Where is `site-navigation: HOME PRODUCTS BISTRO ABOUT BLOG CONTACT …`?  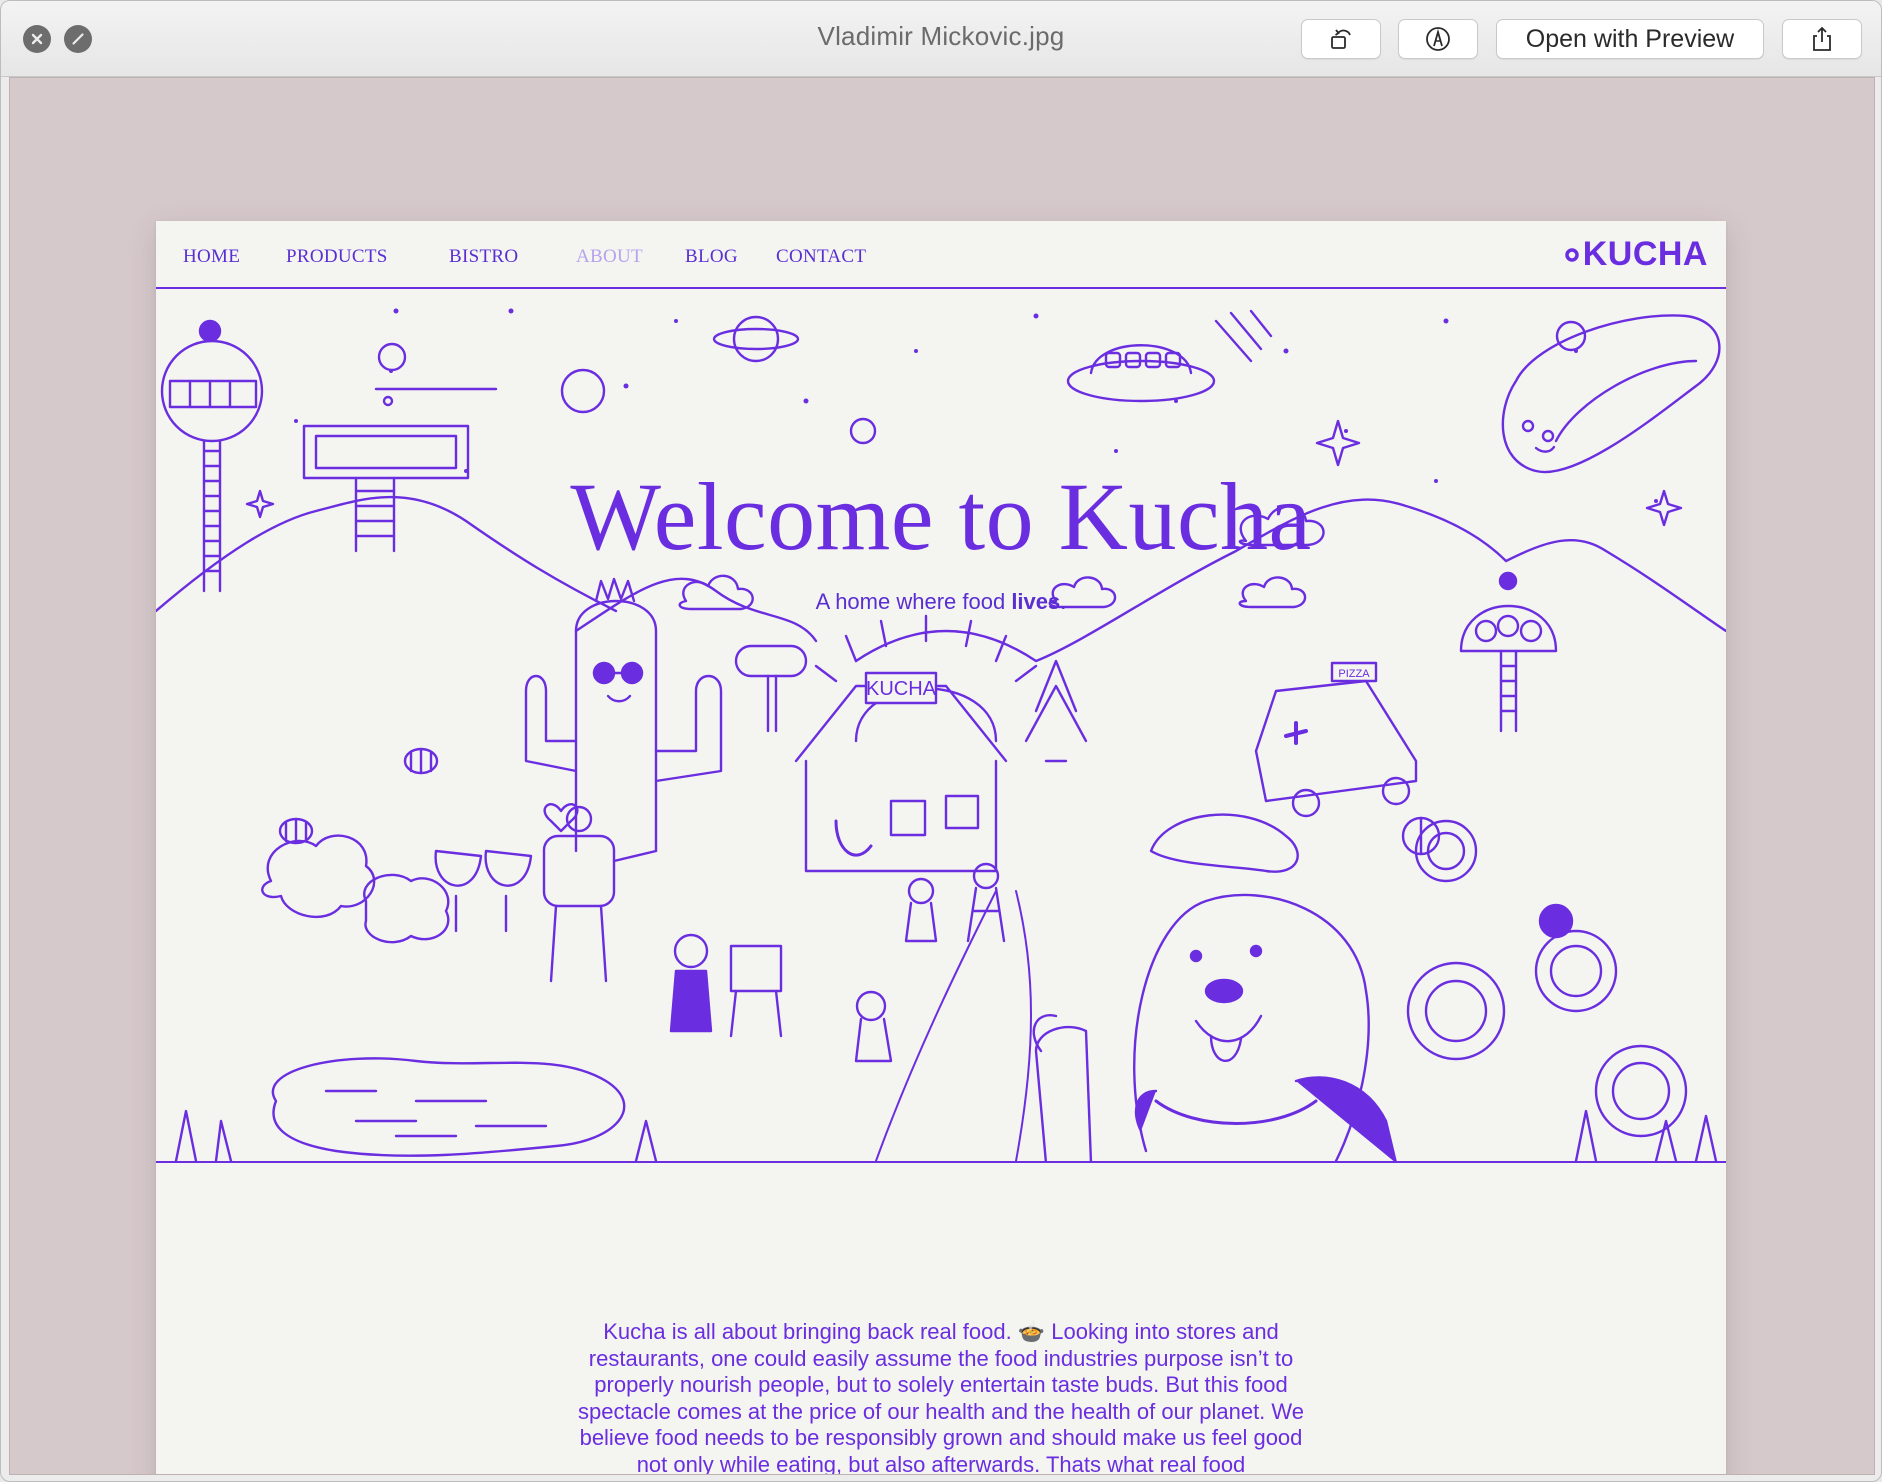
site-navigation: HOME PRODUCTS BISTRO ABOUT BLOG CONTACT … is located at coordinates (941, 255).